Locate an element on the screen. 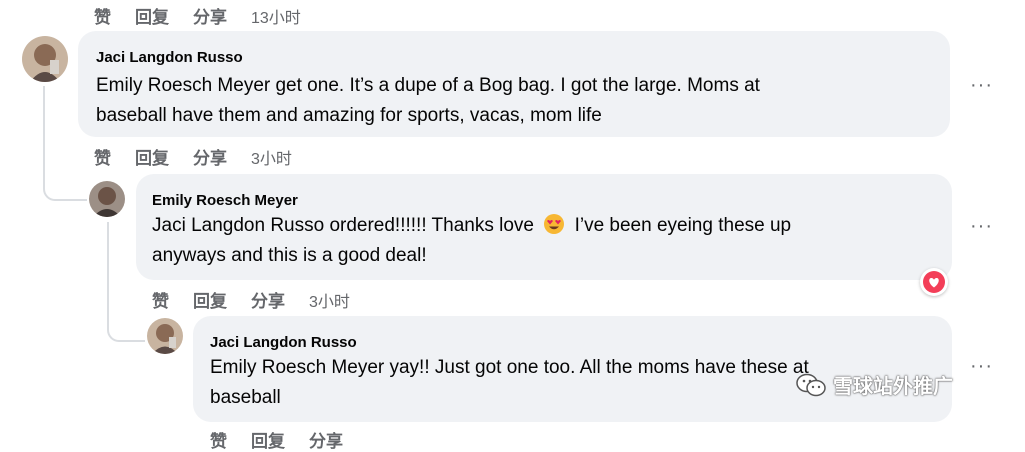 Image resolution: width=1025 pixels, height=452 pixels. comment-action-row-partial: 赞 回复 分享 is located at coordinates (288, 439).